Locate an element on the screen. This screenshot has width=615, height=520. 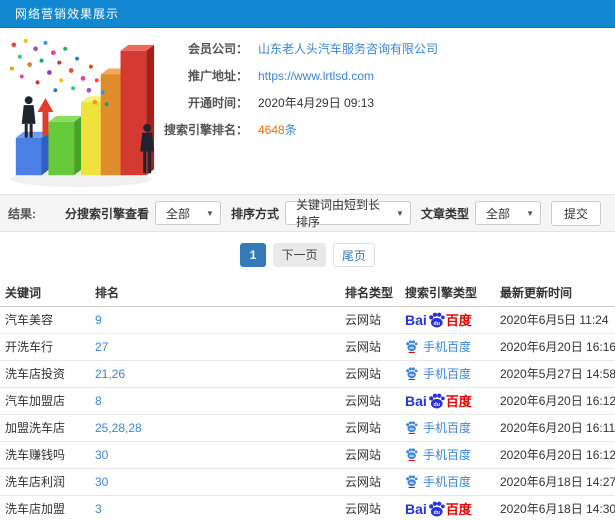
article-type-label: 文章类型 is located at coordinates (444, 213).